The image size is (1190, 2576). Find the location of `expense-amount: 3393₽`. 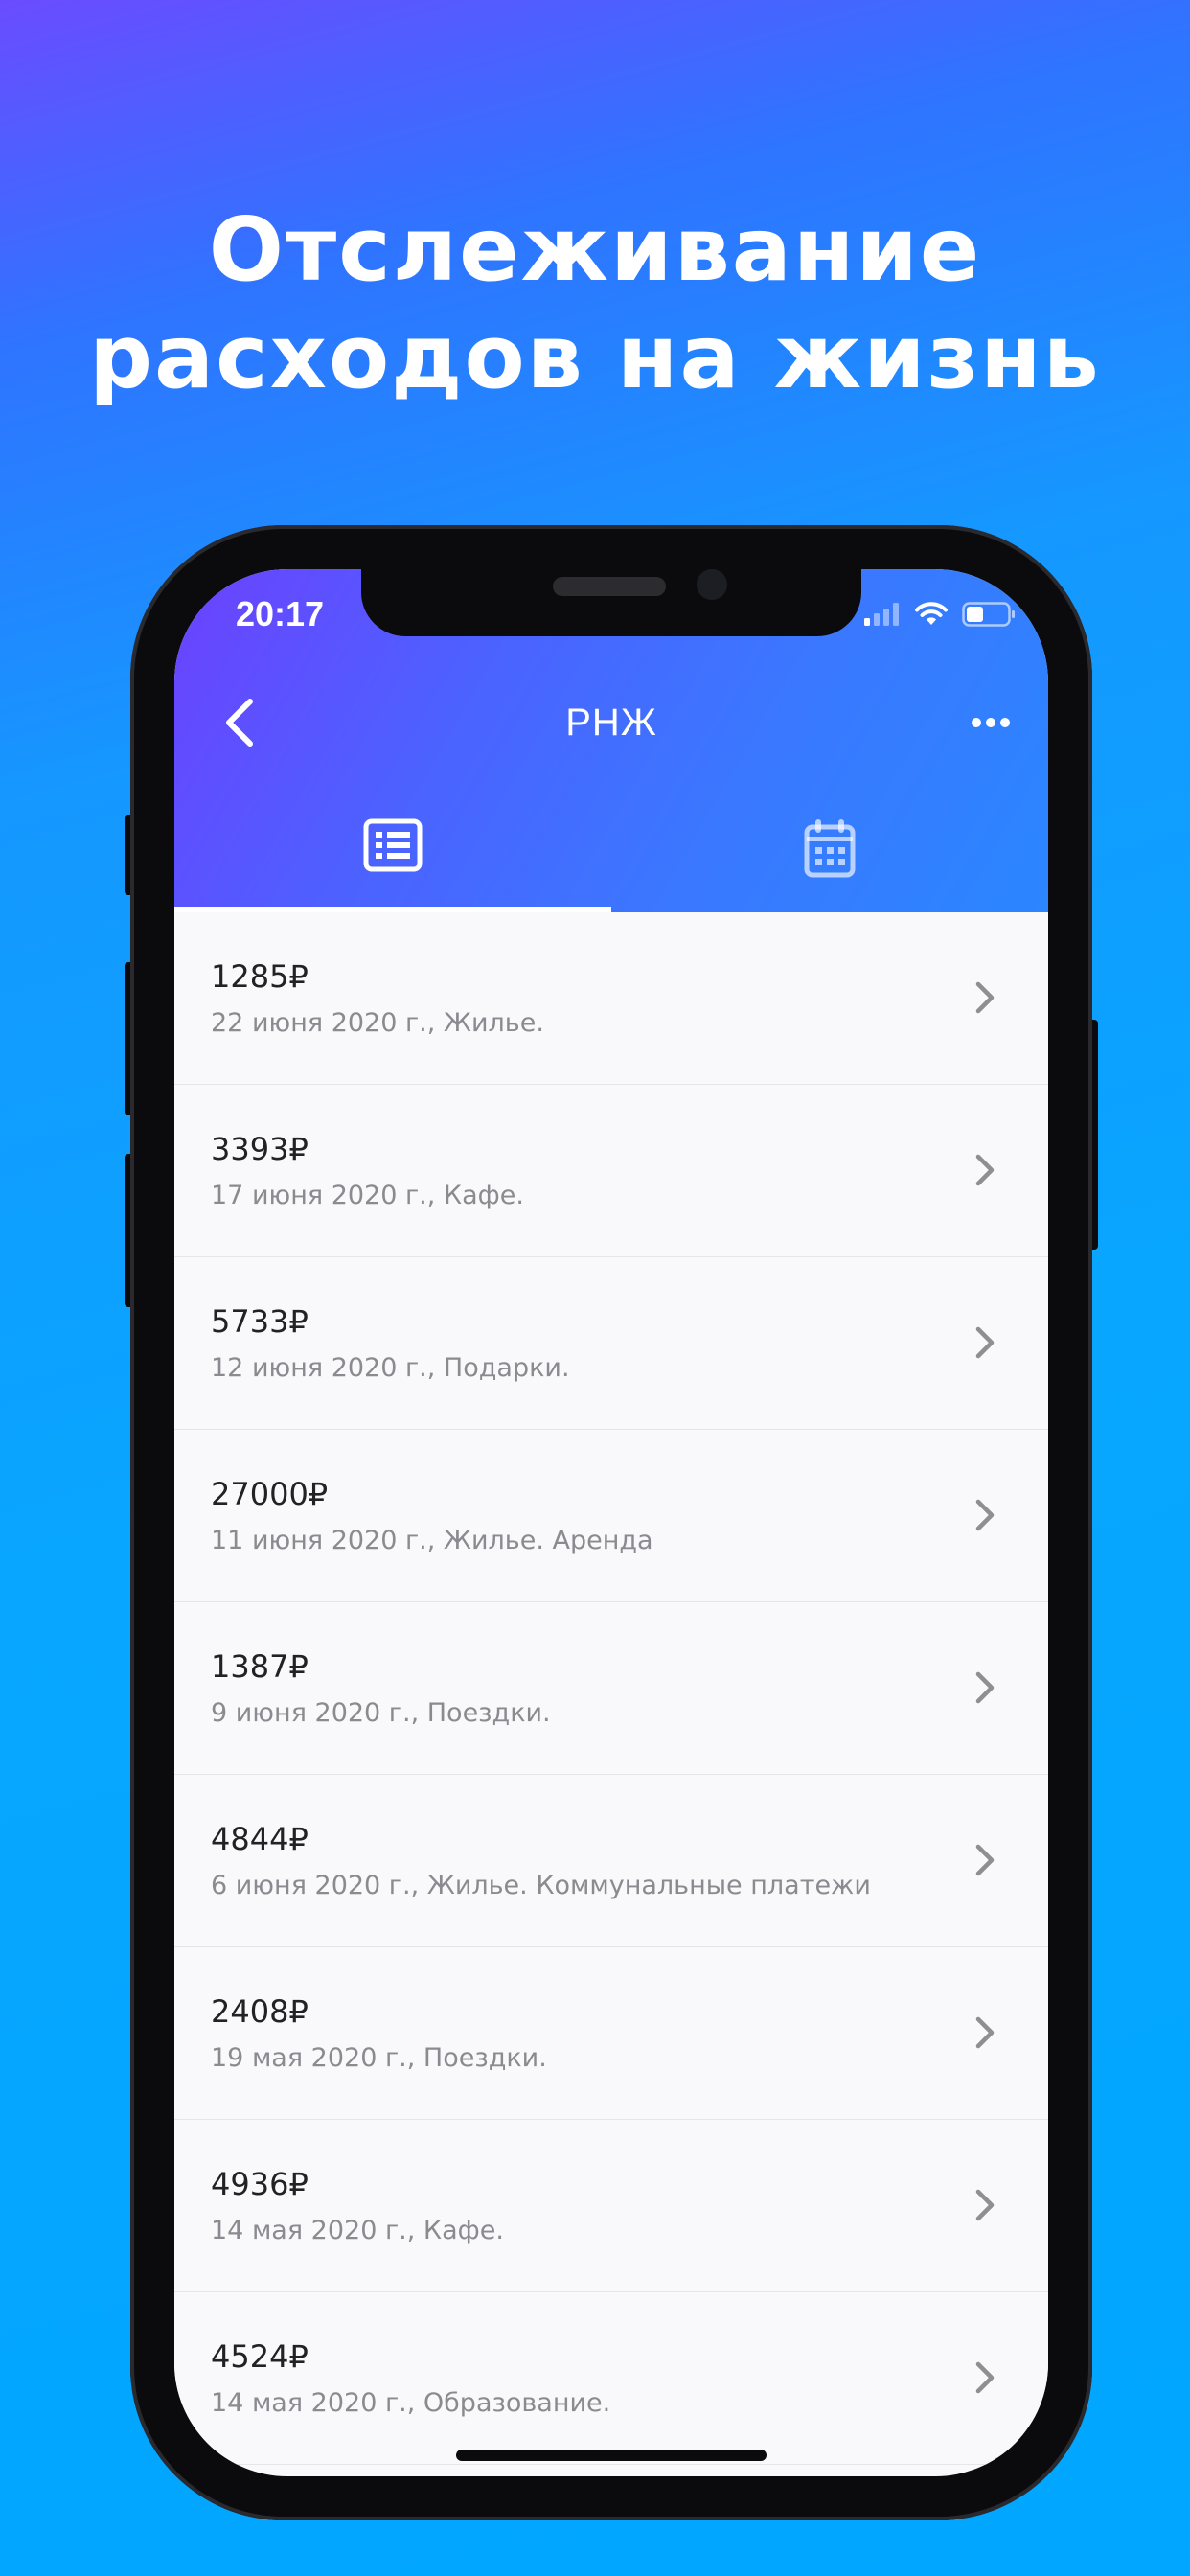

expense-amount: 3393₽ is located at coordinates (260, 1149).